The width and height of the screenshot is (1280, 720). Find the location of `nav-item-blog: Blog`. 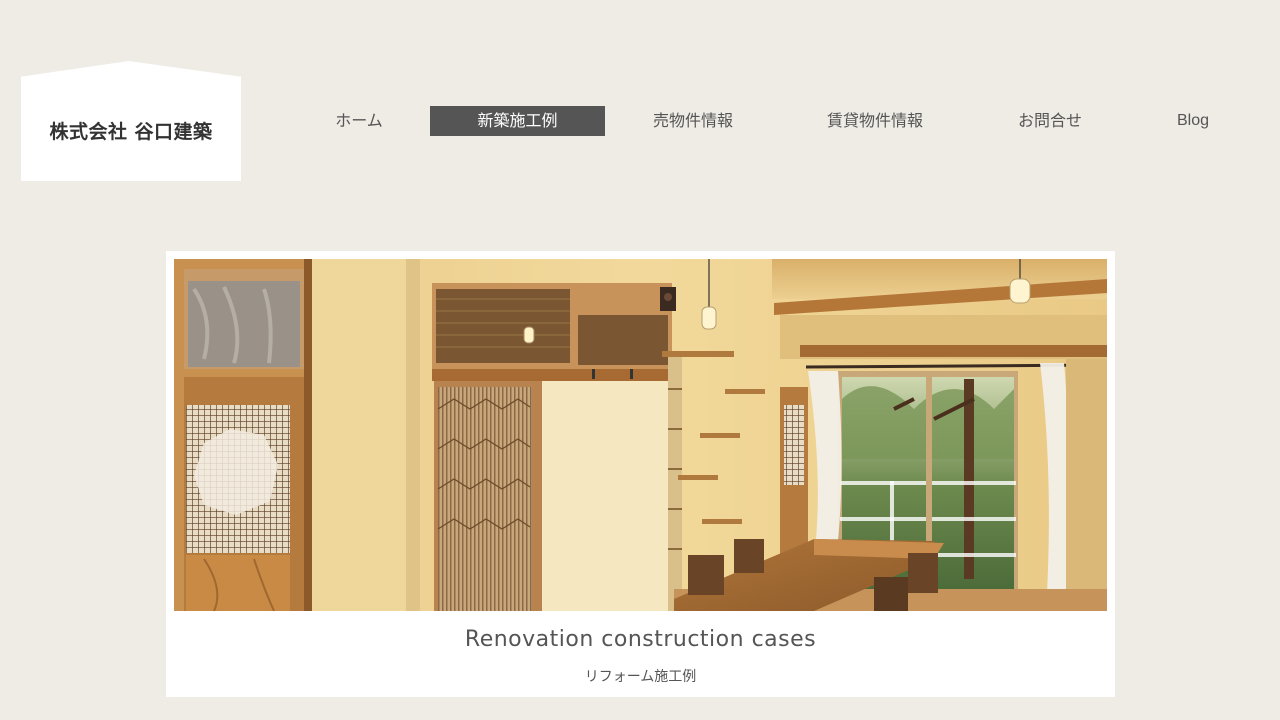

nav-item-blog: Blog is located at coordinates (1193, 121).